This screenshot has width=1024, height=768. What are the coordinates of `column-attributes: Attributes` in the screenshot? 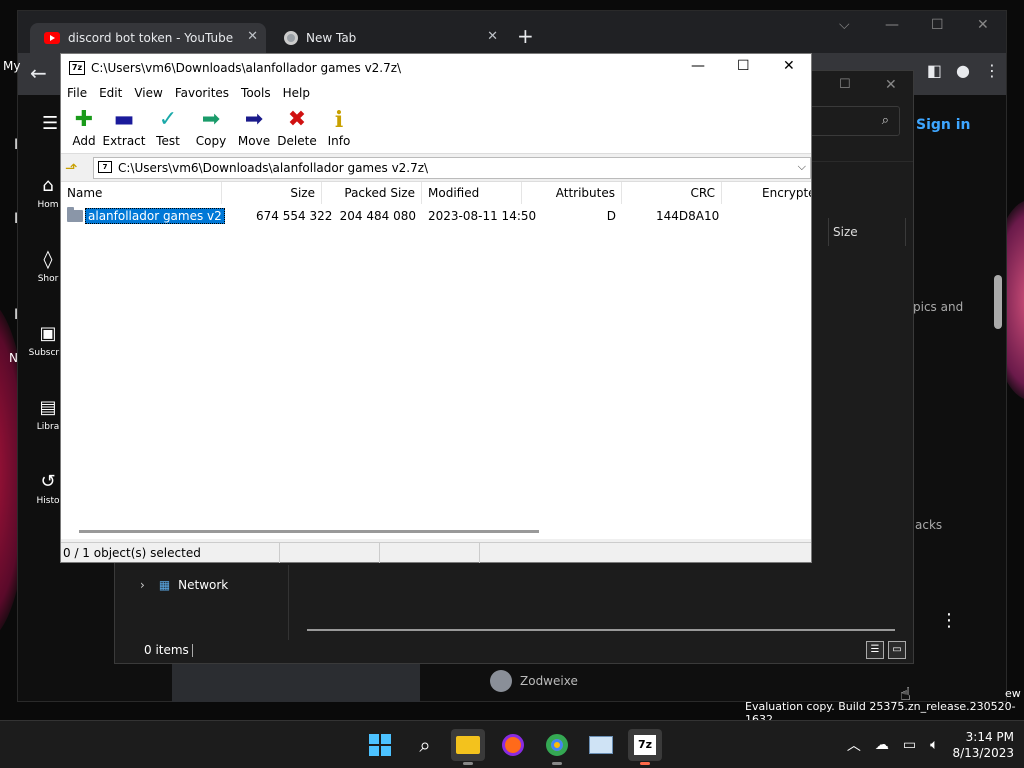 It's located at (572, 193).